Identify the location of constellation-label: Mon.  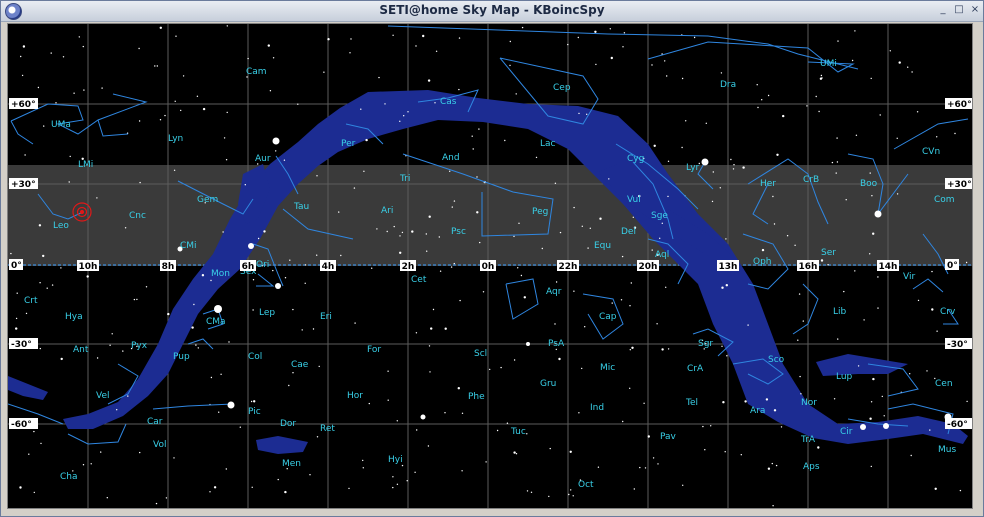
(220, 274).